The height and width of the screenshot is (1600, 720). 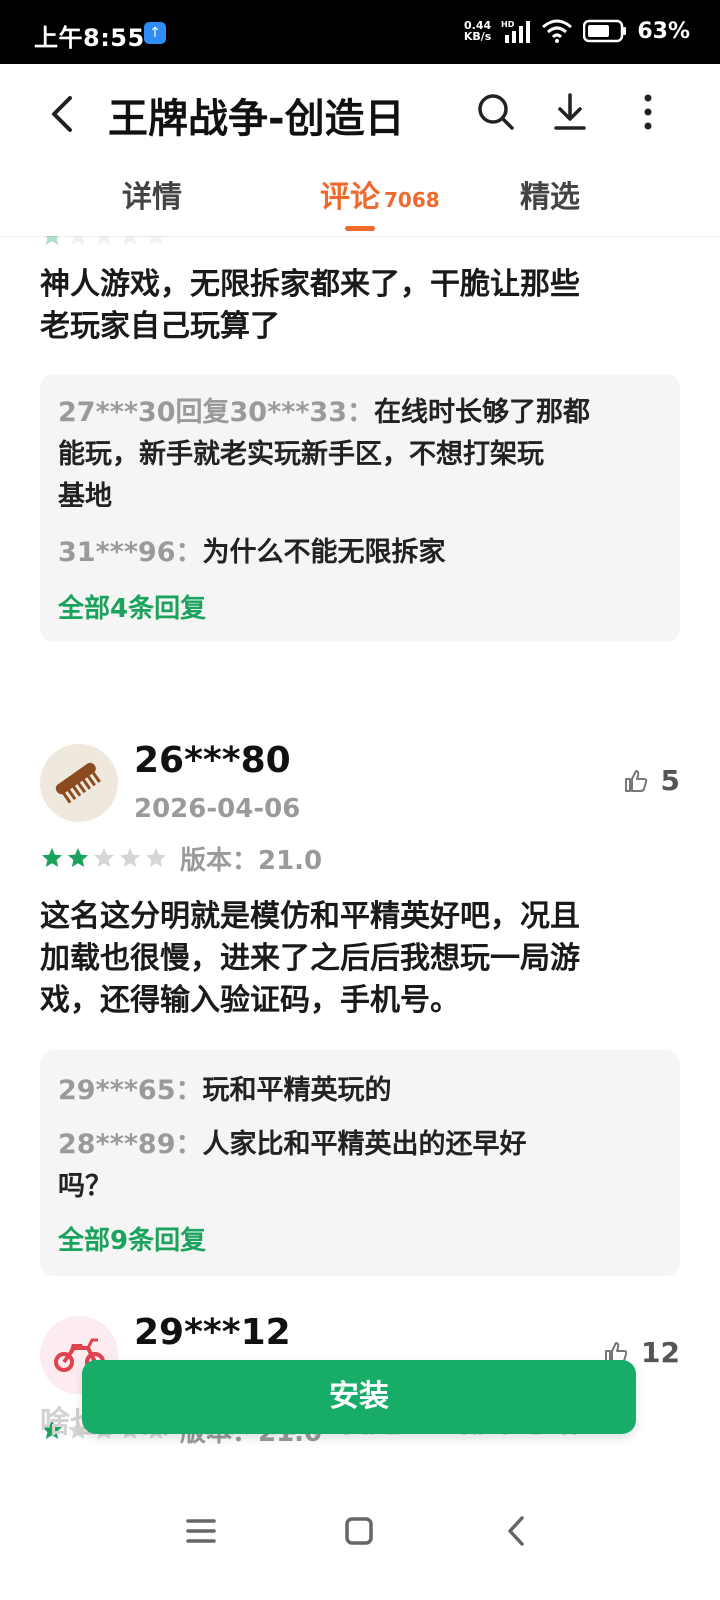 I want to click on download-icon, so click(x=570, y=112).